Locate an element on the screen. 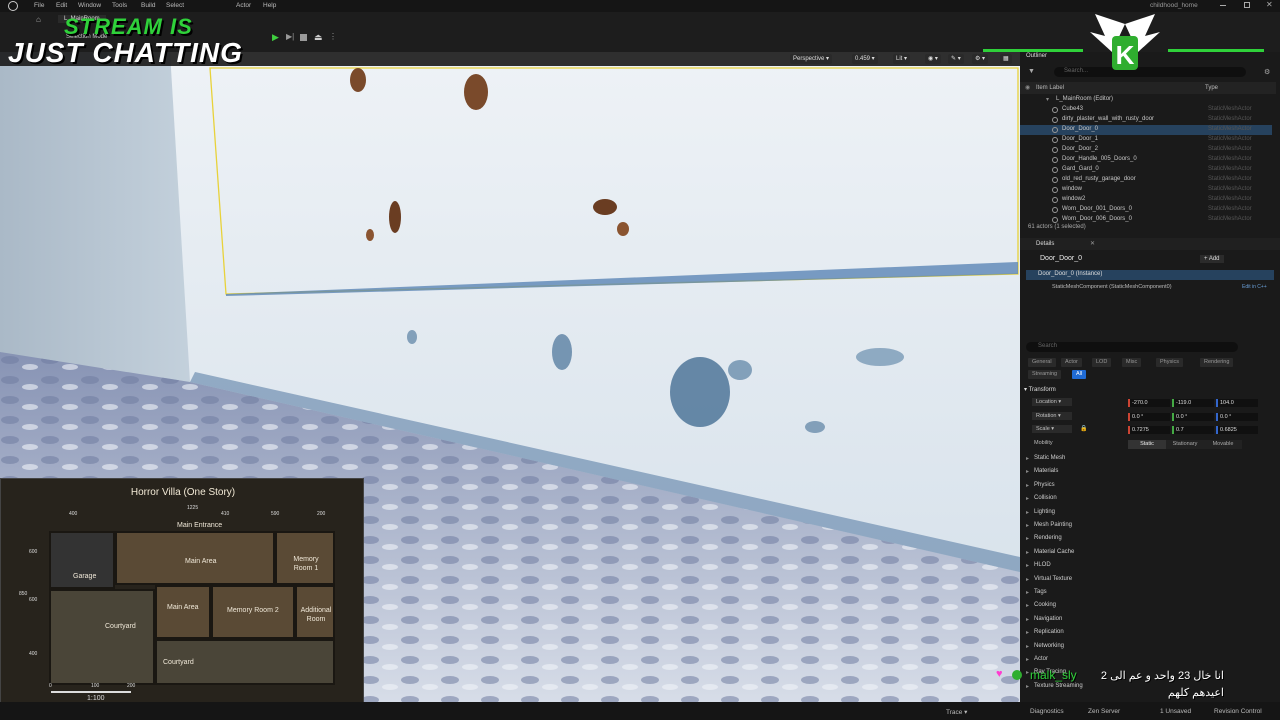  eject-button: ⏏ is located at coordinates (318, 37).